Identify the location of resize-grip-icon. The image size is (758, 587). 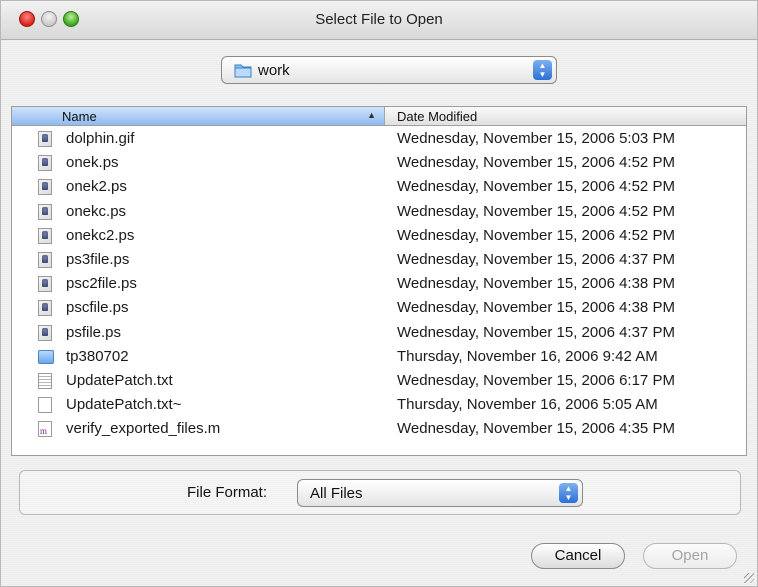
(749, 578).